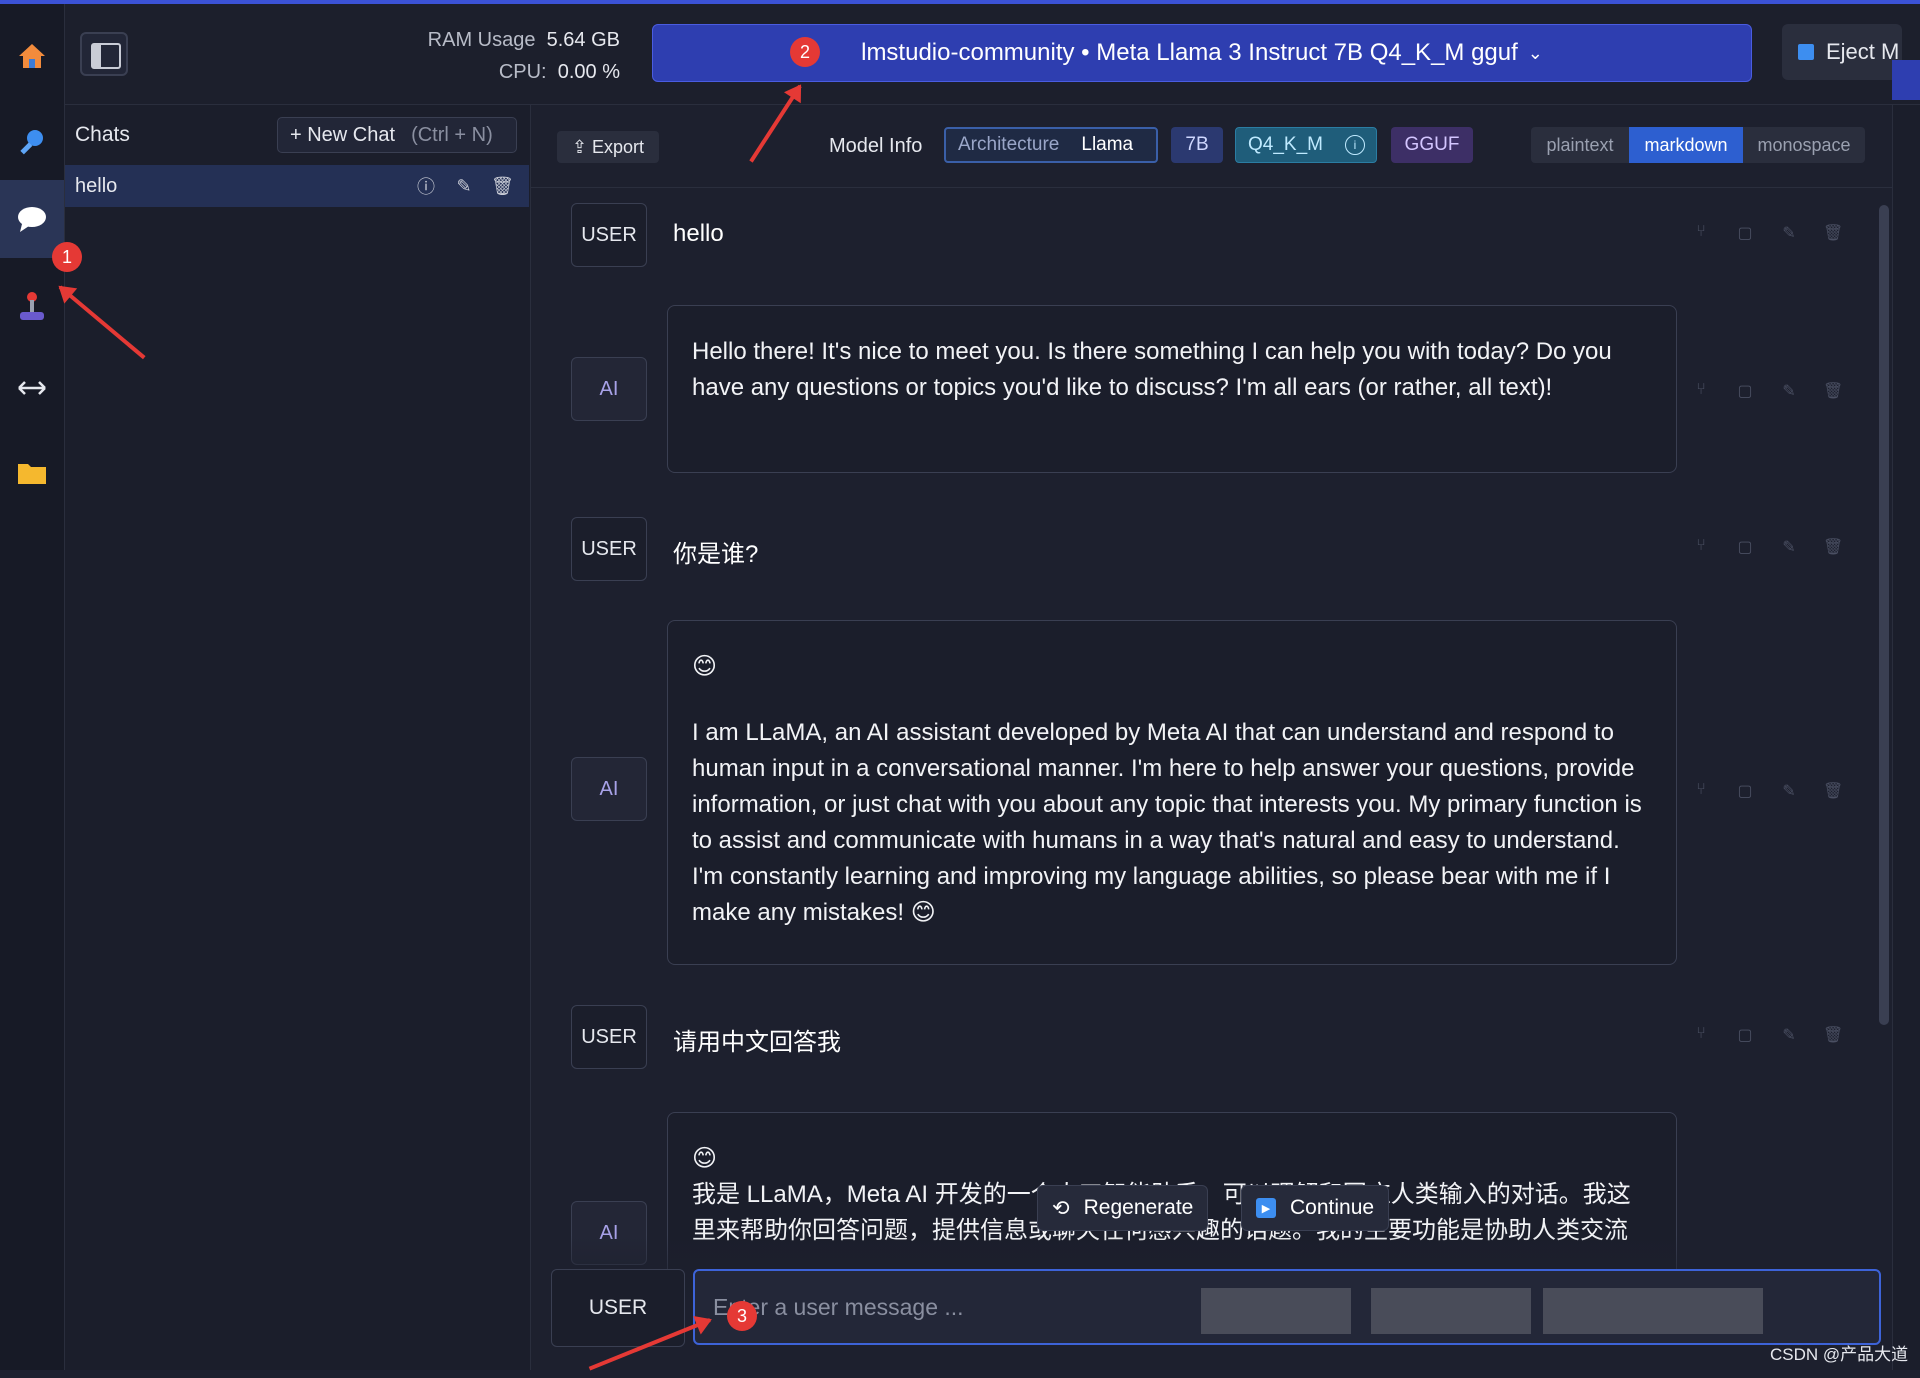 The height and width of the screenshot is (1378, 1920). Describe the element at coordinates (1107, 144) in the screenshot. I see `architecture-value: Llama` at that location.